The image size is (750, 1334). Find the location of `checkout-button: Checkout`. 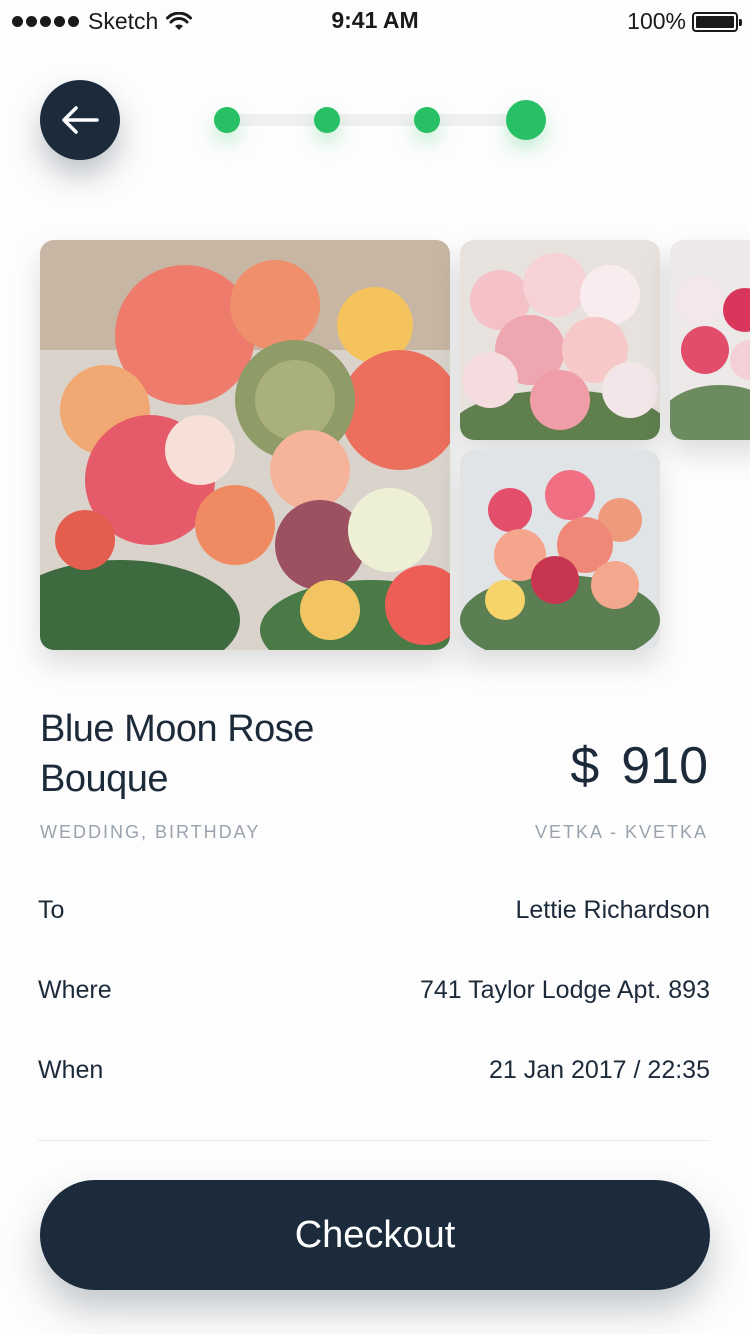

checkout-button: Checkout is located at coordinates (375, 1235).